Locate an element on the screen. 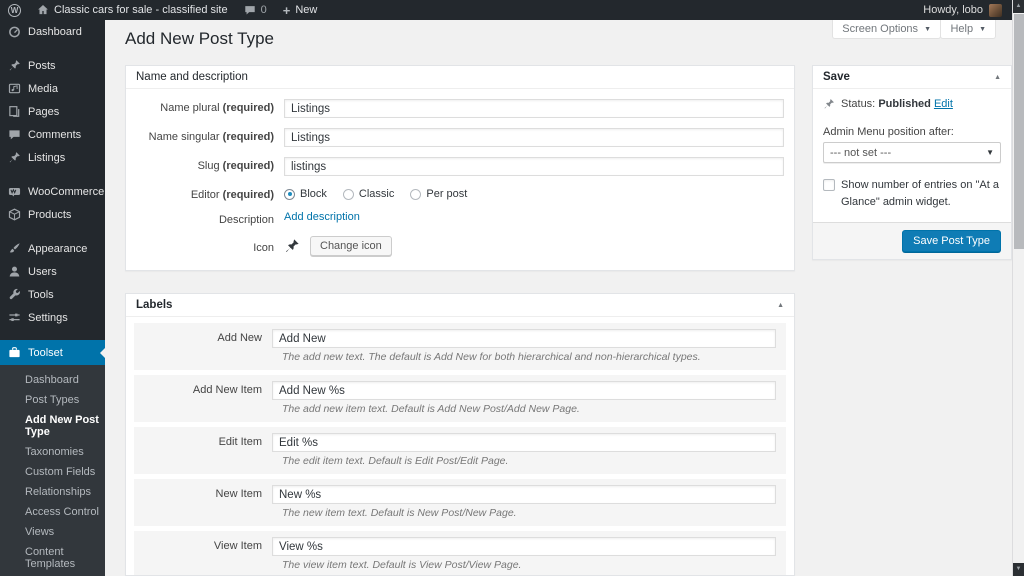  select-arrow-icon: ▼ is located at coordinates (990, 152).